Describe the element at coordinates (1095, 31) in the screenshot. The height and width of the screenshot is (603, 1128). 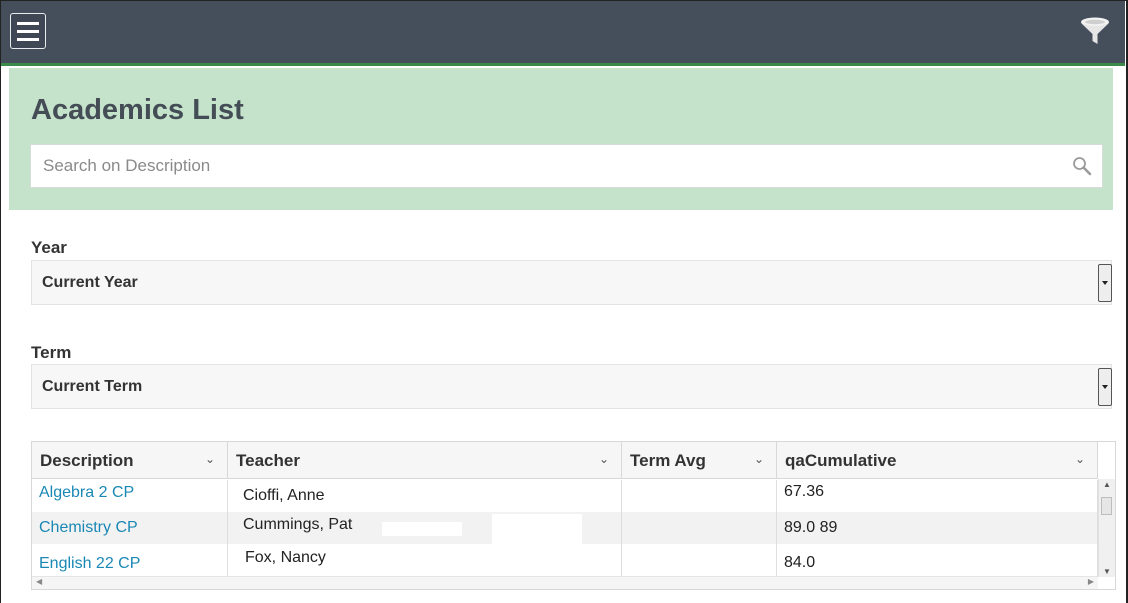
I see `funnel-filter-icon` at that location.